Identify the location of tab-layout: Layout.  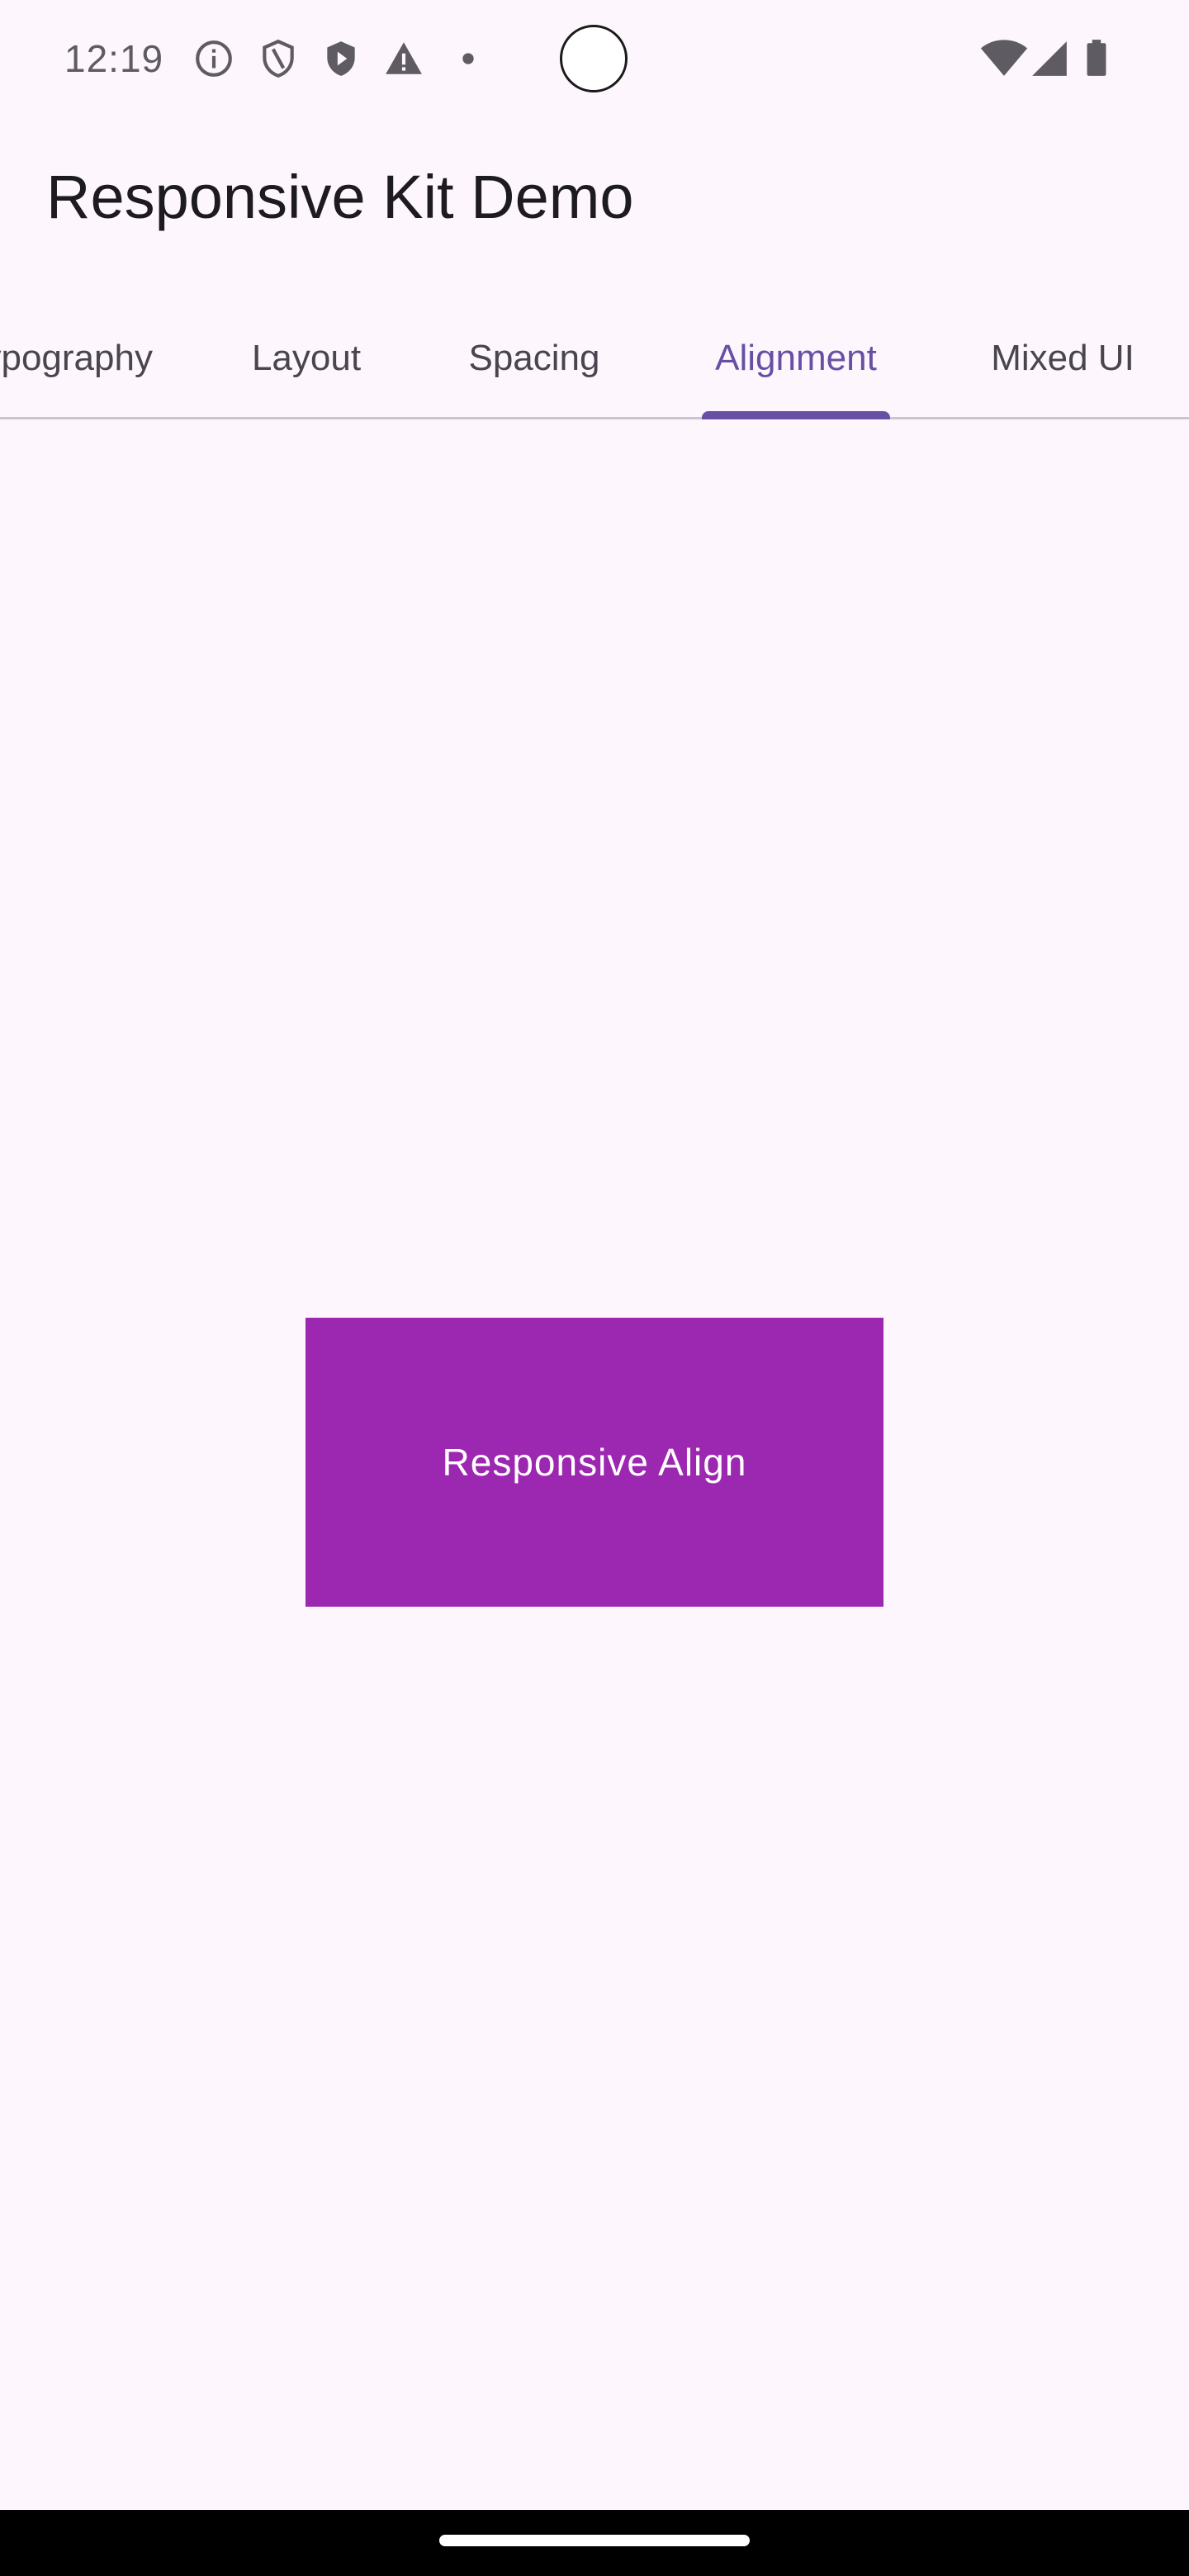
(306, 358).